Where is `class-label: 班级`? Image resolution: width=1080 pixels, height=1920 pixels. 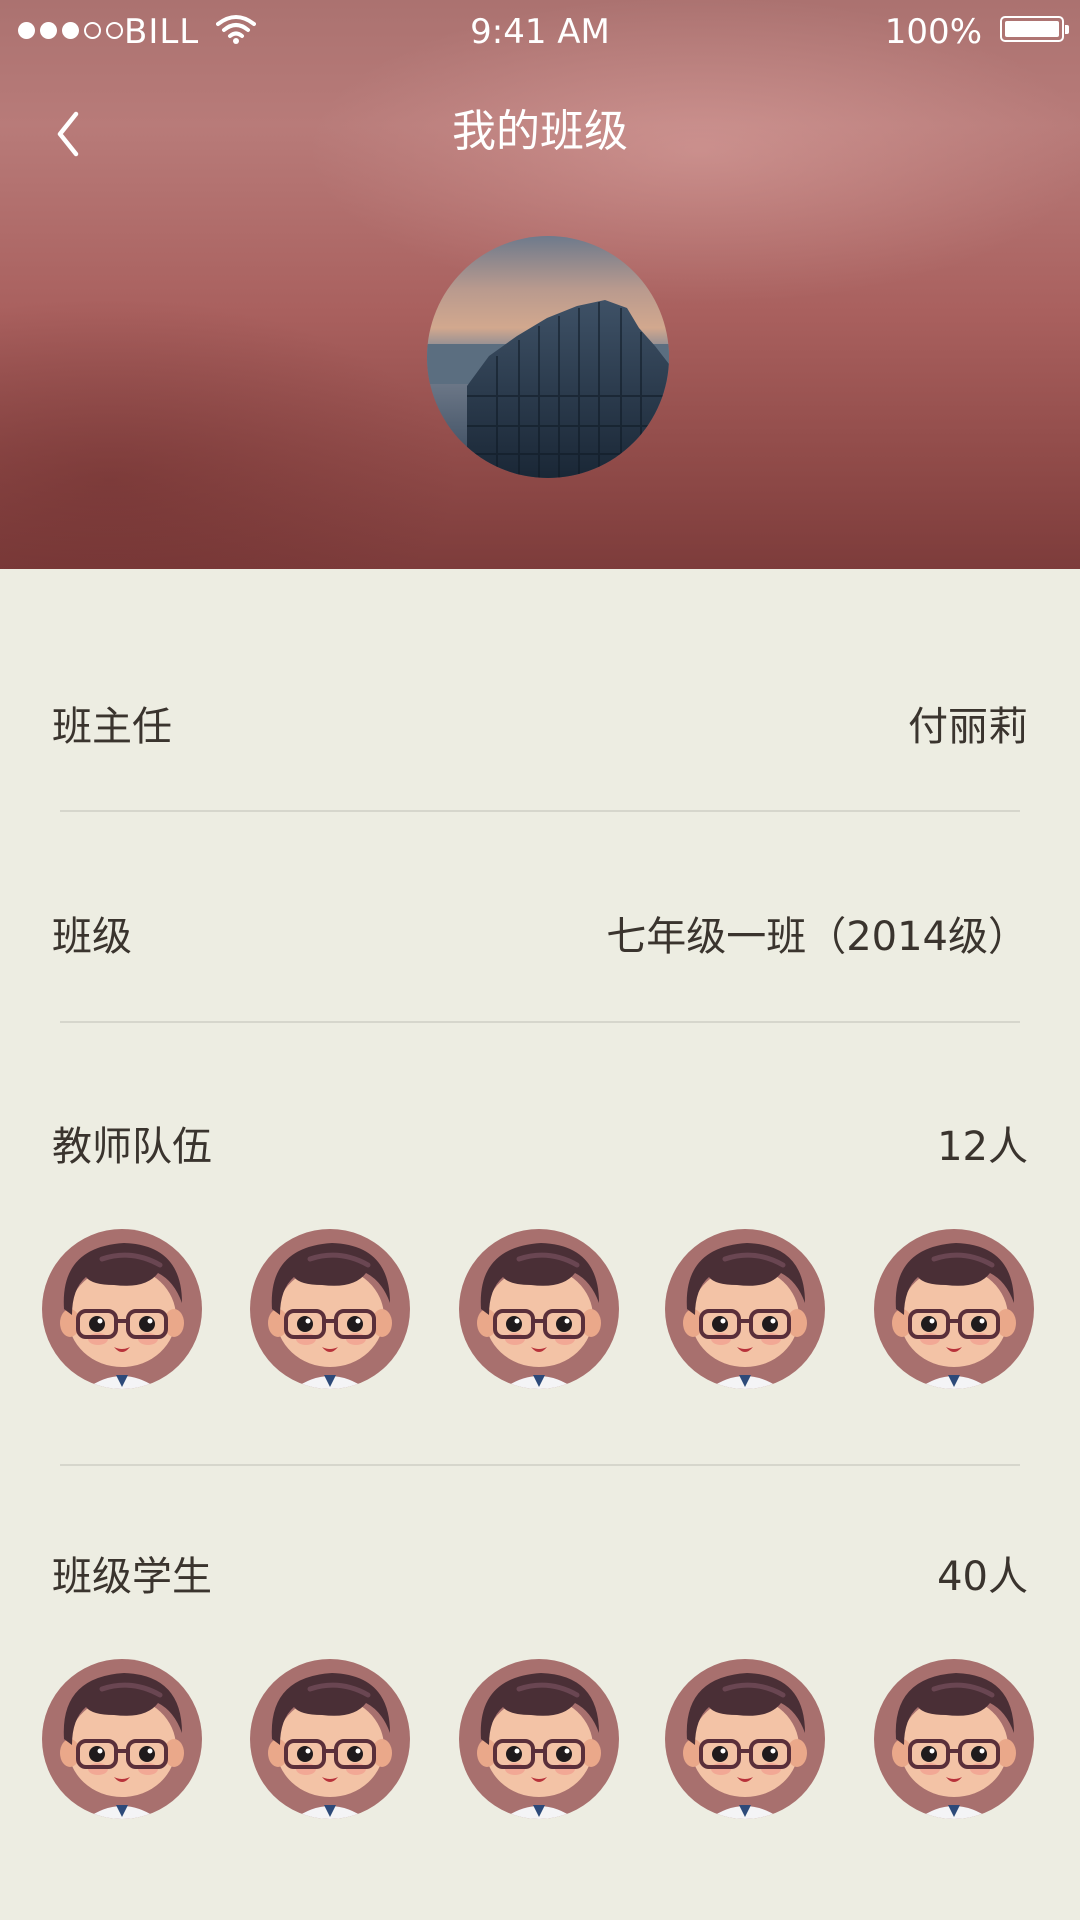
class-label: 班级 is located at coordinates (92, 937).